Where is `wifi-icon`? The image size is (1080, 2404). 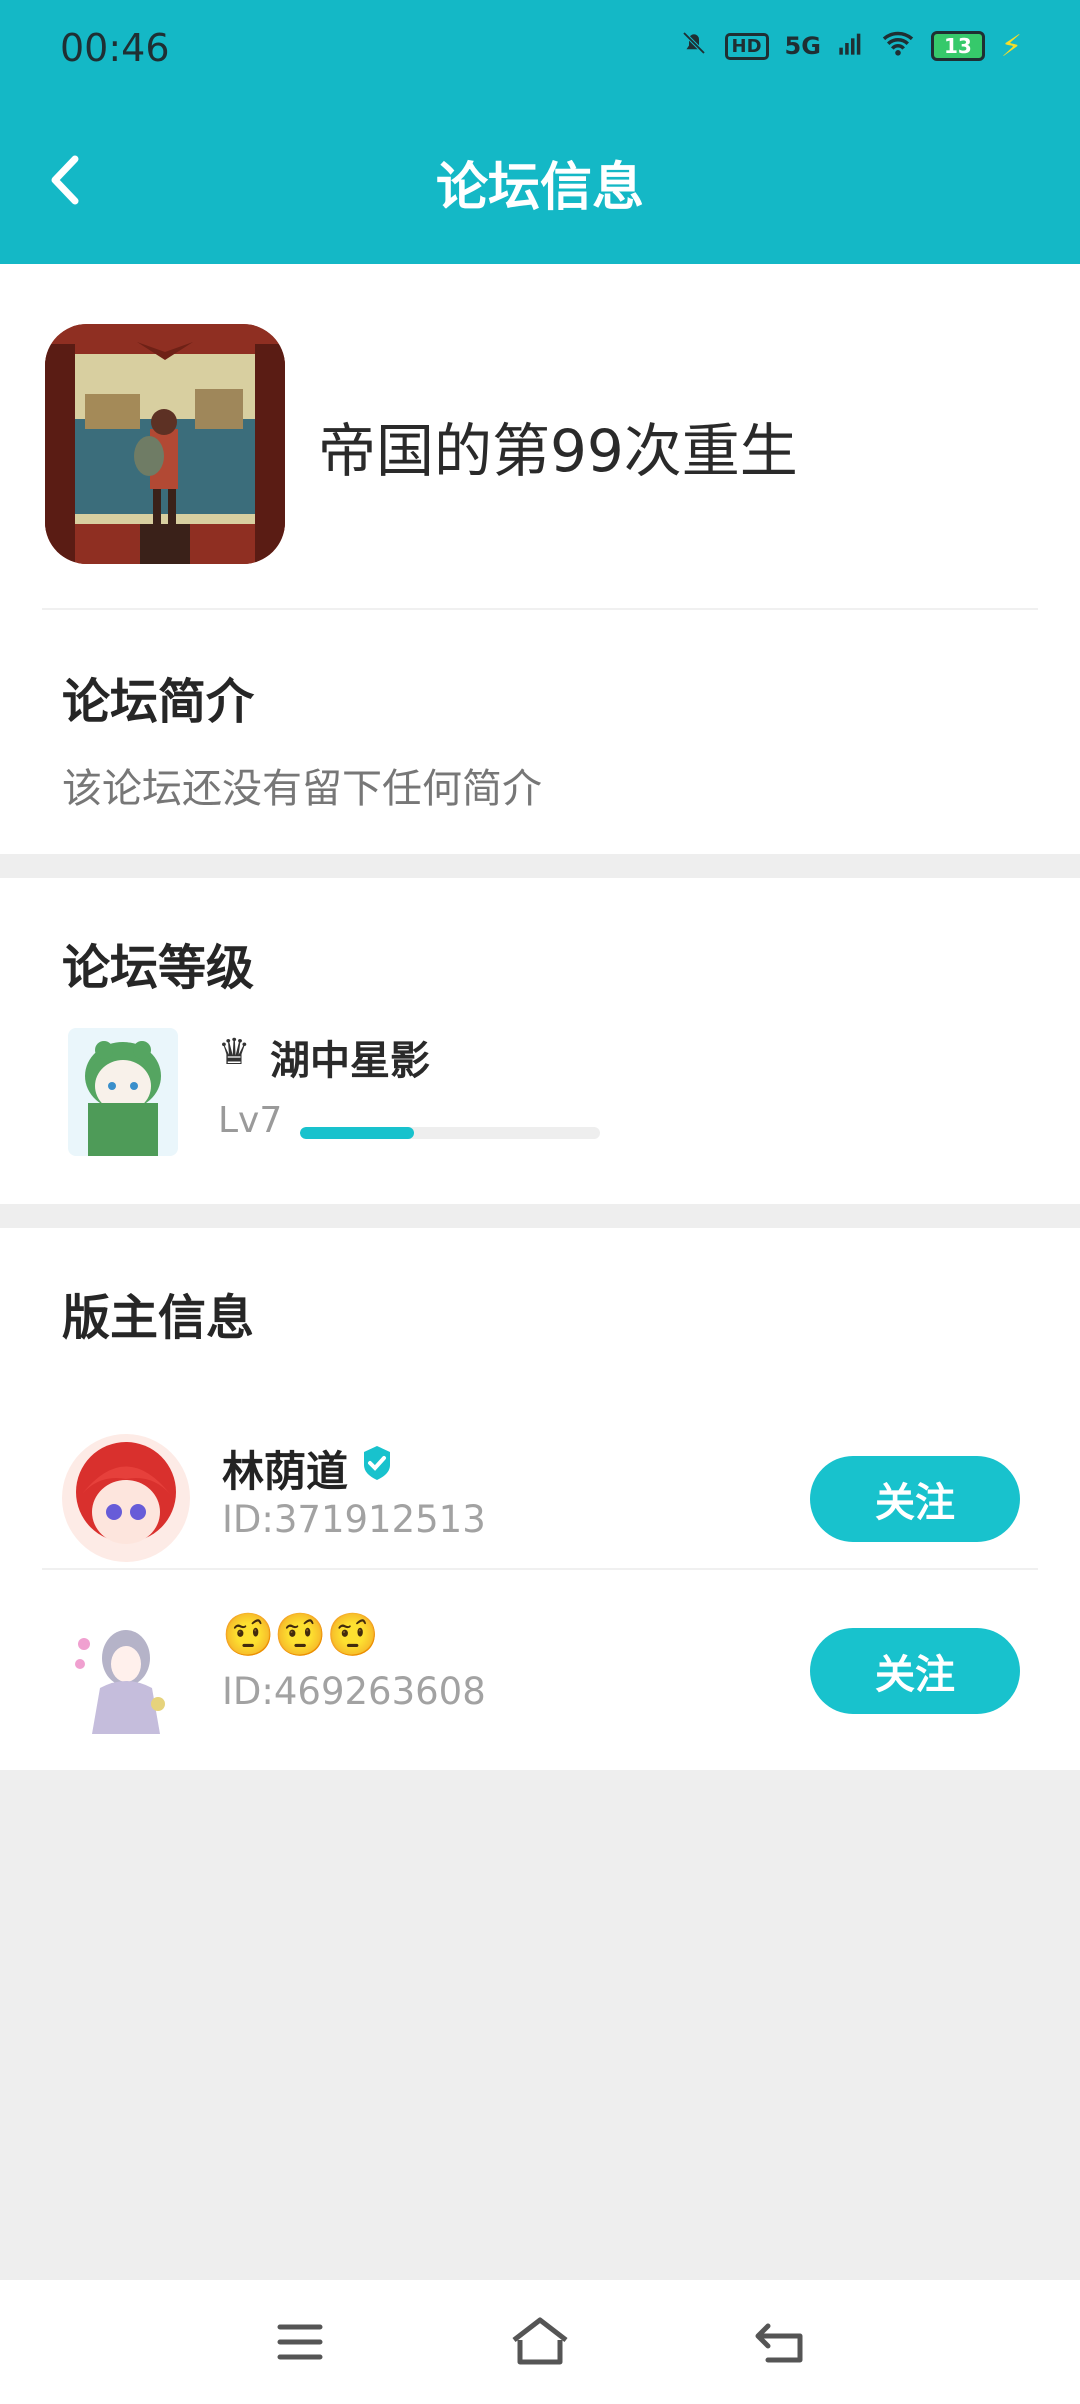
wifi-icon is located at coordinates (898, 46).